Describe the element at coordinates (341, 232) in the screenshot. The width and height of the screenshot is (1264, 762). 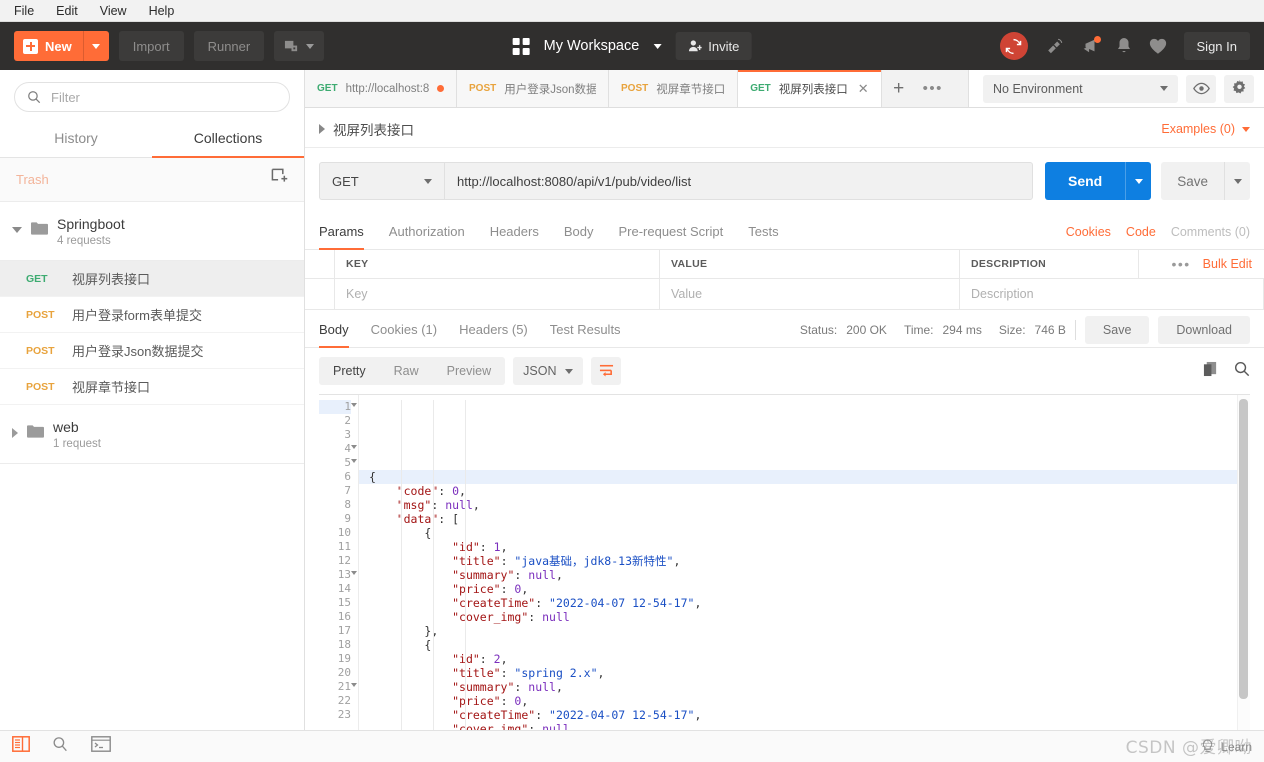
I see `tab-params: Params` at that location.